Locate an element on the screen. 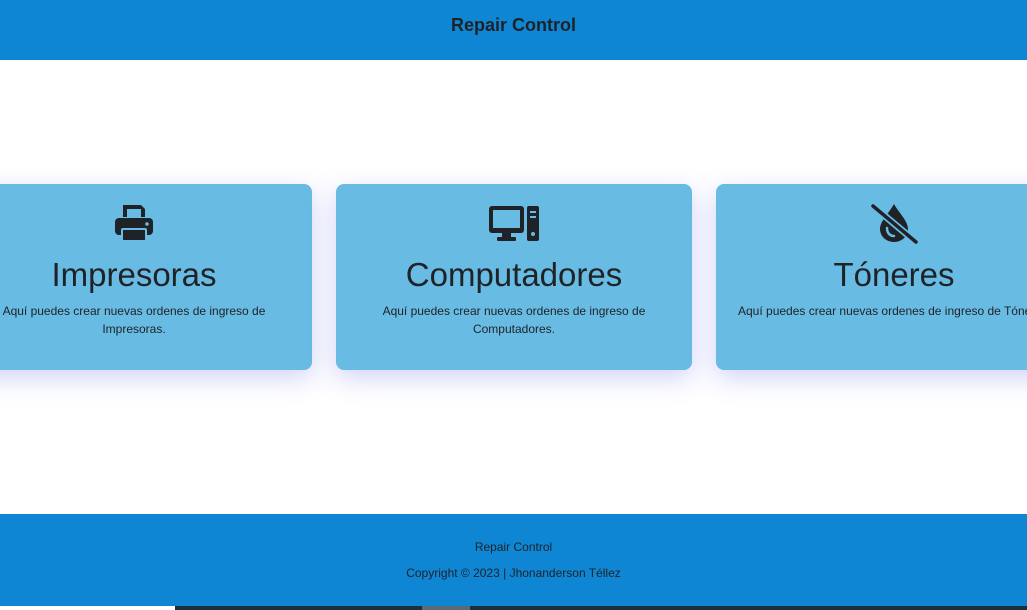  footer-app-name: Repair Control is located at coordinates (513, 547).